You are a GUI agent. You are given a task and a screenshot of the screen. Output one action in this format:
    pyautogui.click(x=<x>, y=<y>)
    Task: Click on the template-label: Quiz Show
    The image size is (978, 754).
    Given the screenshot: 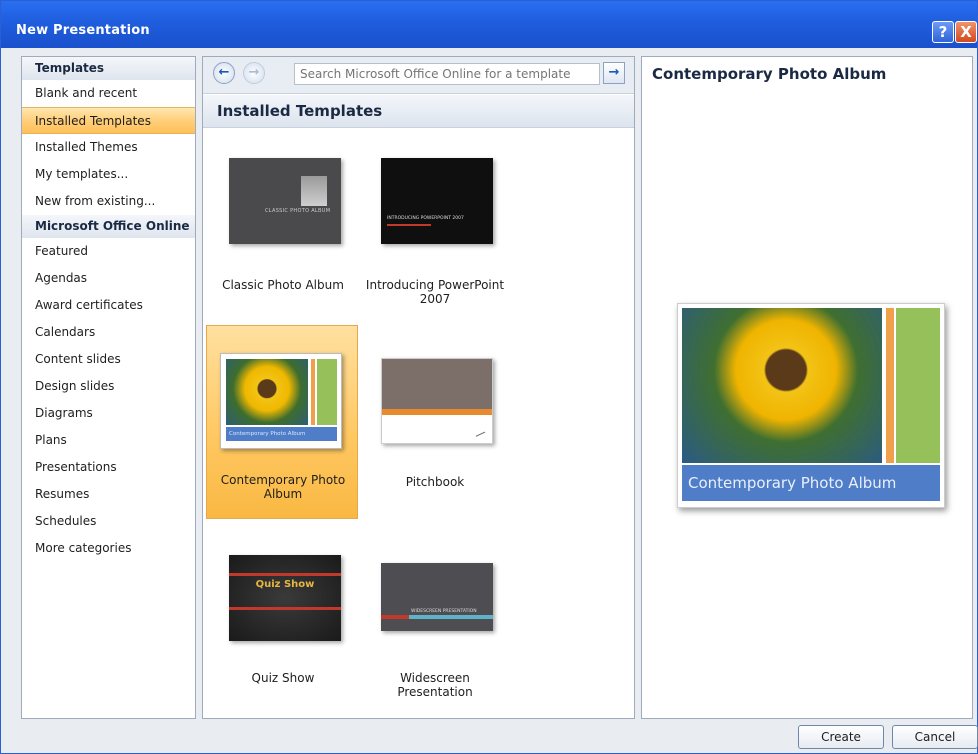 What is the action you would take?
    pyautogui.click(x=283, y=678)
    